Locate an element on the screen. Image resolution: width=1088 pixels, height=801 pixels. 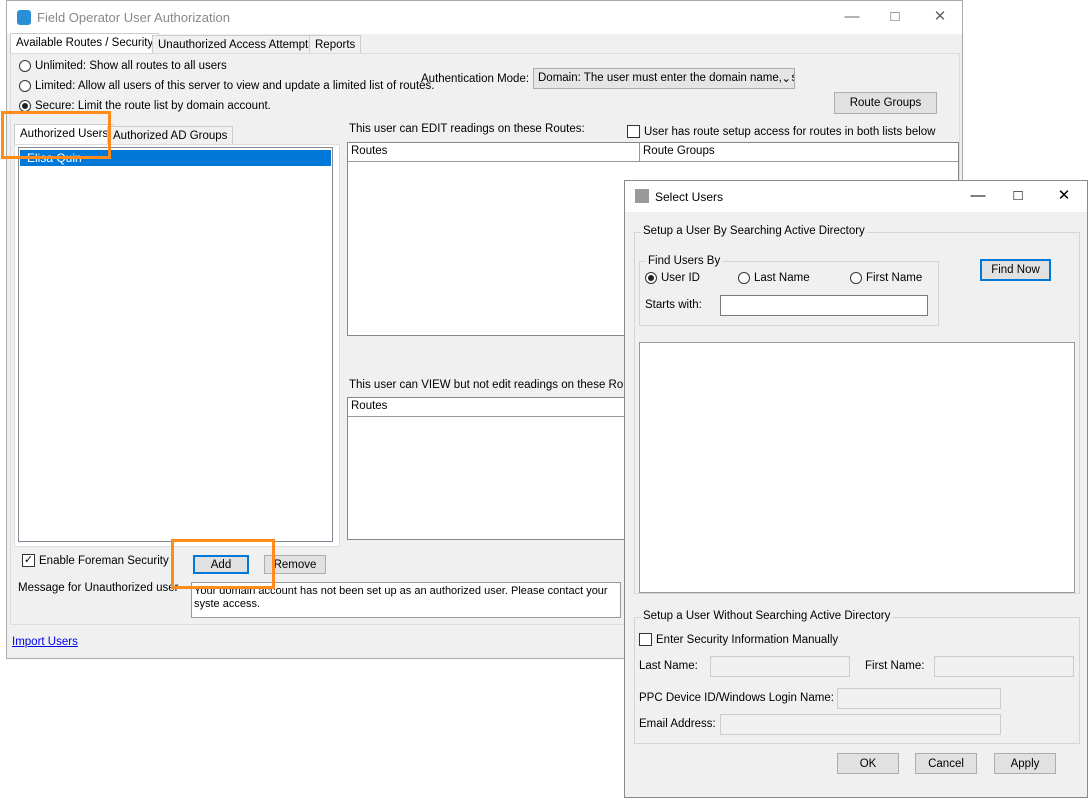
message-label: Message for Unauthorized user is located at coordinates (98, 588).